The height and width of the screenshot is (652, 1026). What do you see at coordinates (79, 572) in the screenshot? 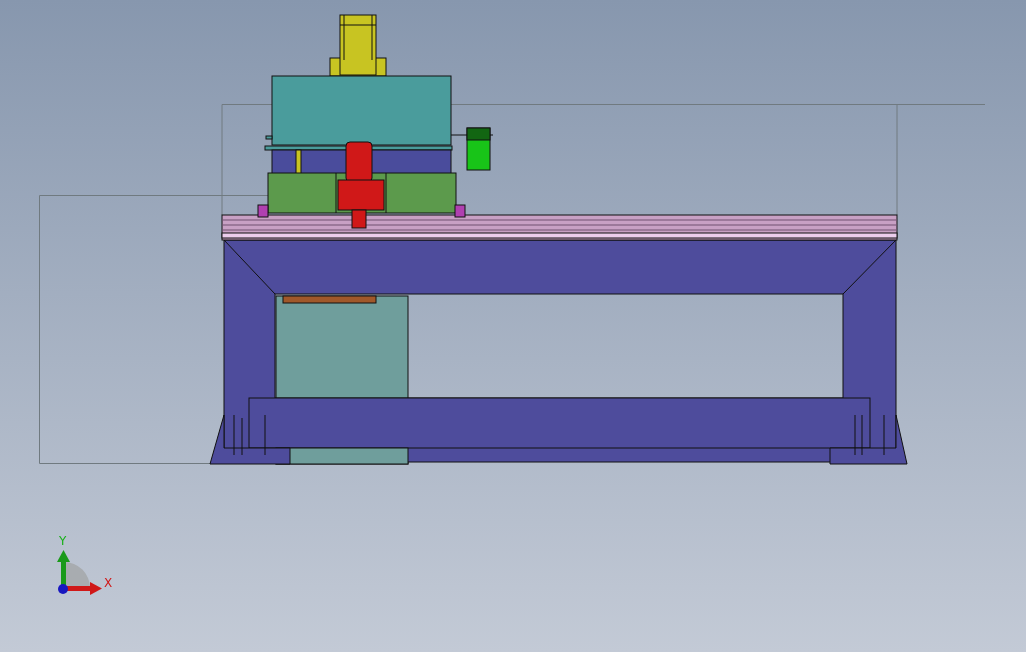
I see `axis-triad-icon` at bounding box center [79, 572].